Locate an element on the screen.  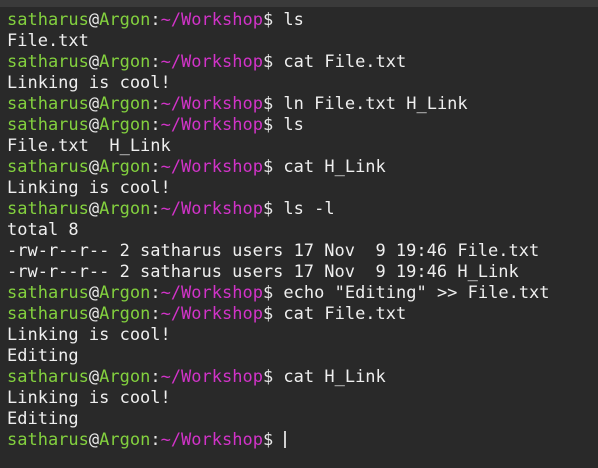
command-text: ls -l is located at coordinates (309, 209).